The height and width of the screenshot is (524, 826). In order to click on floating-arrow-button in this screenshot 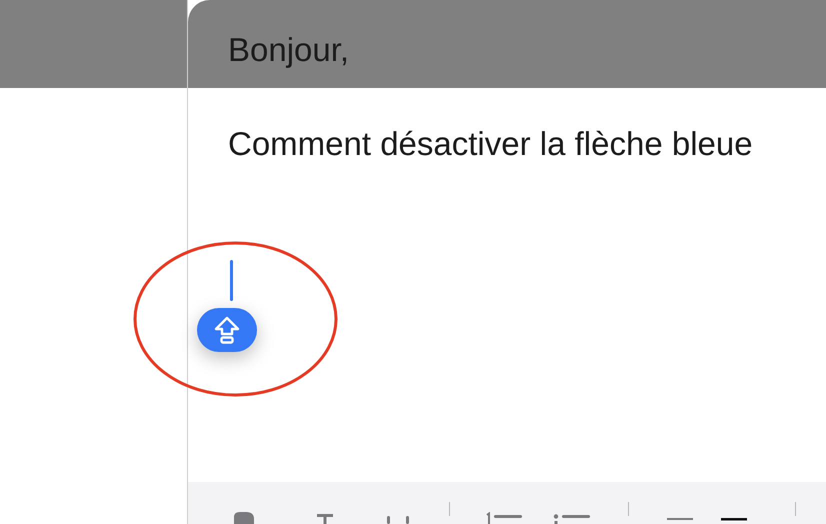, I will do `click(227, 330)`.